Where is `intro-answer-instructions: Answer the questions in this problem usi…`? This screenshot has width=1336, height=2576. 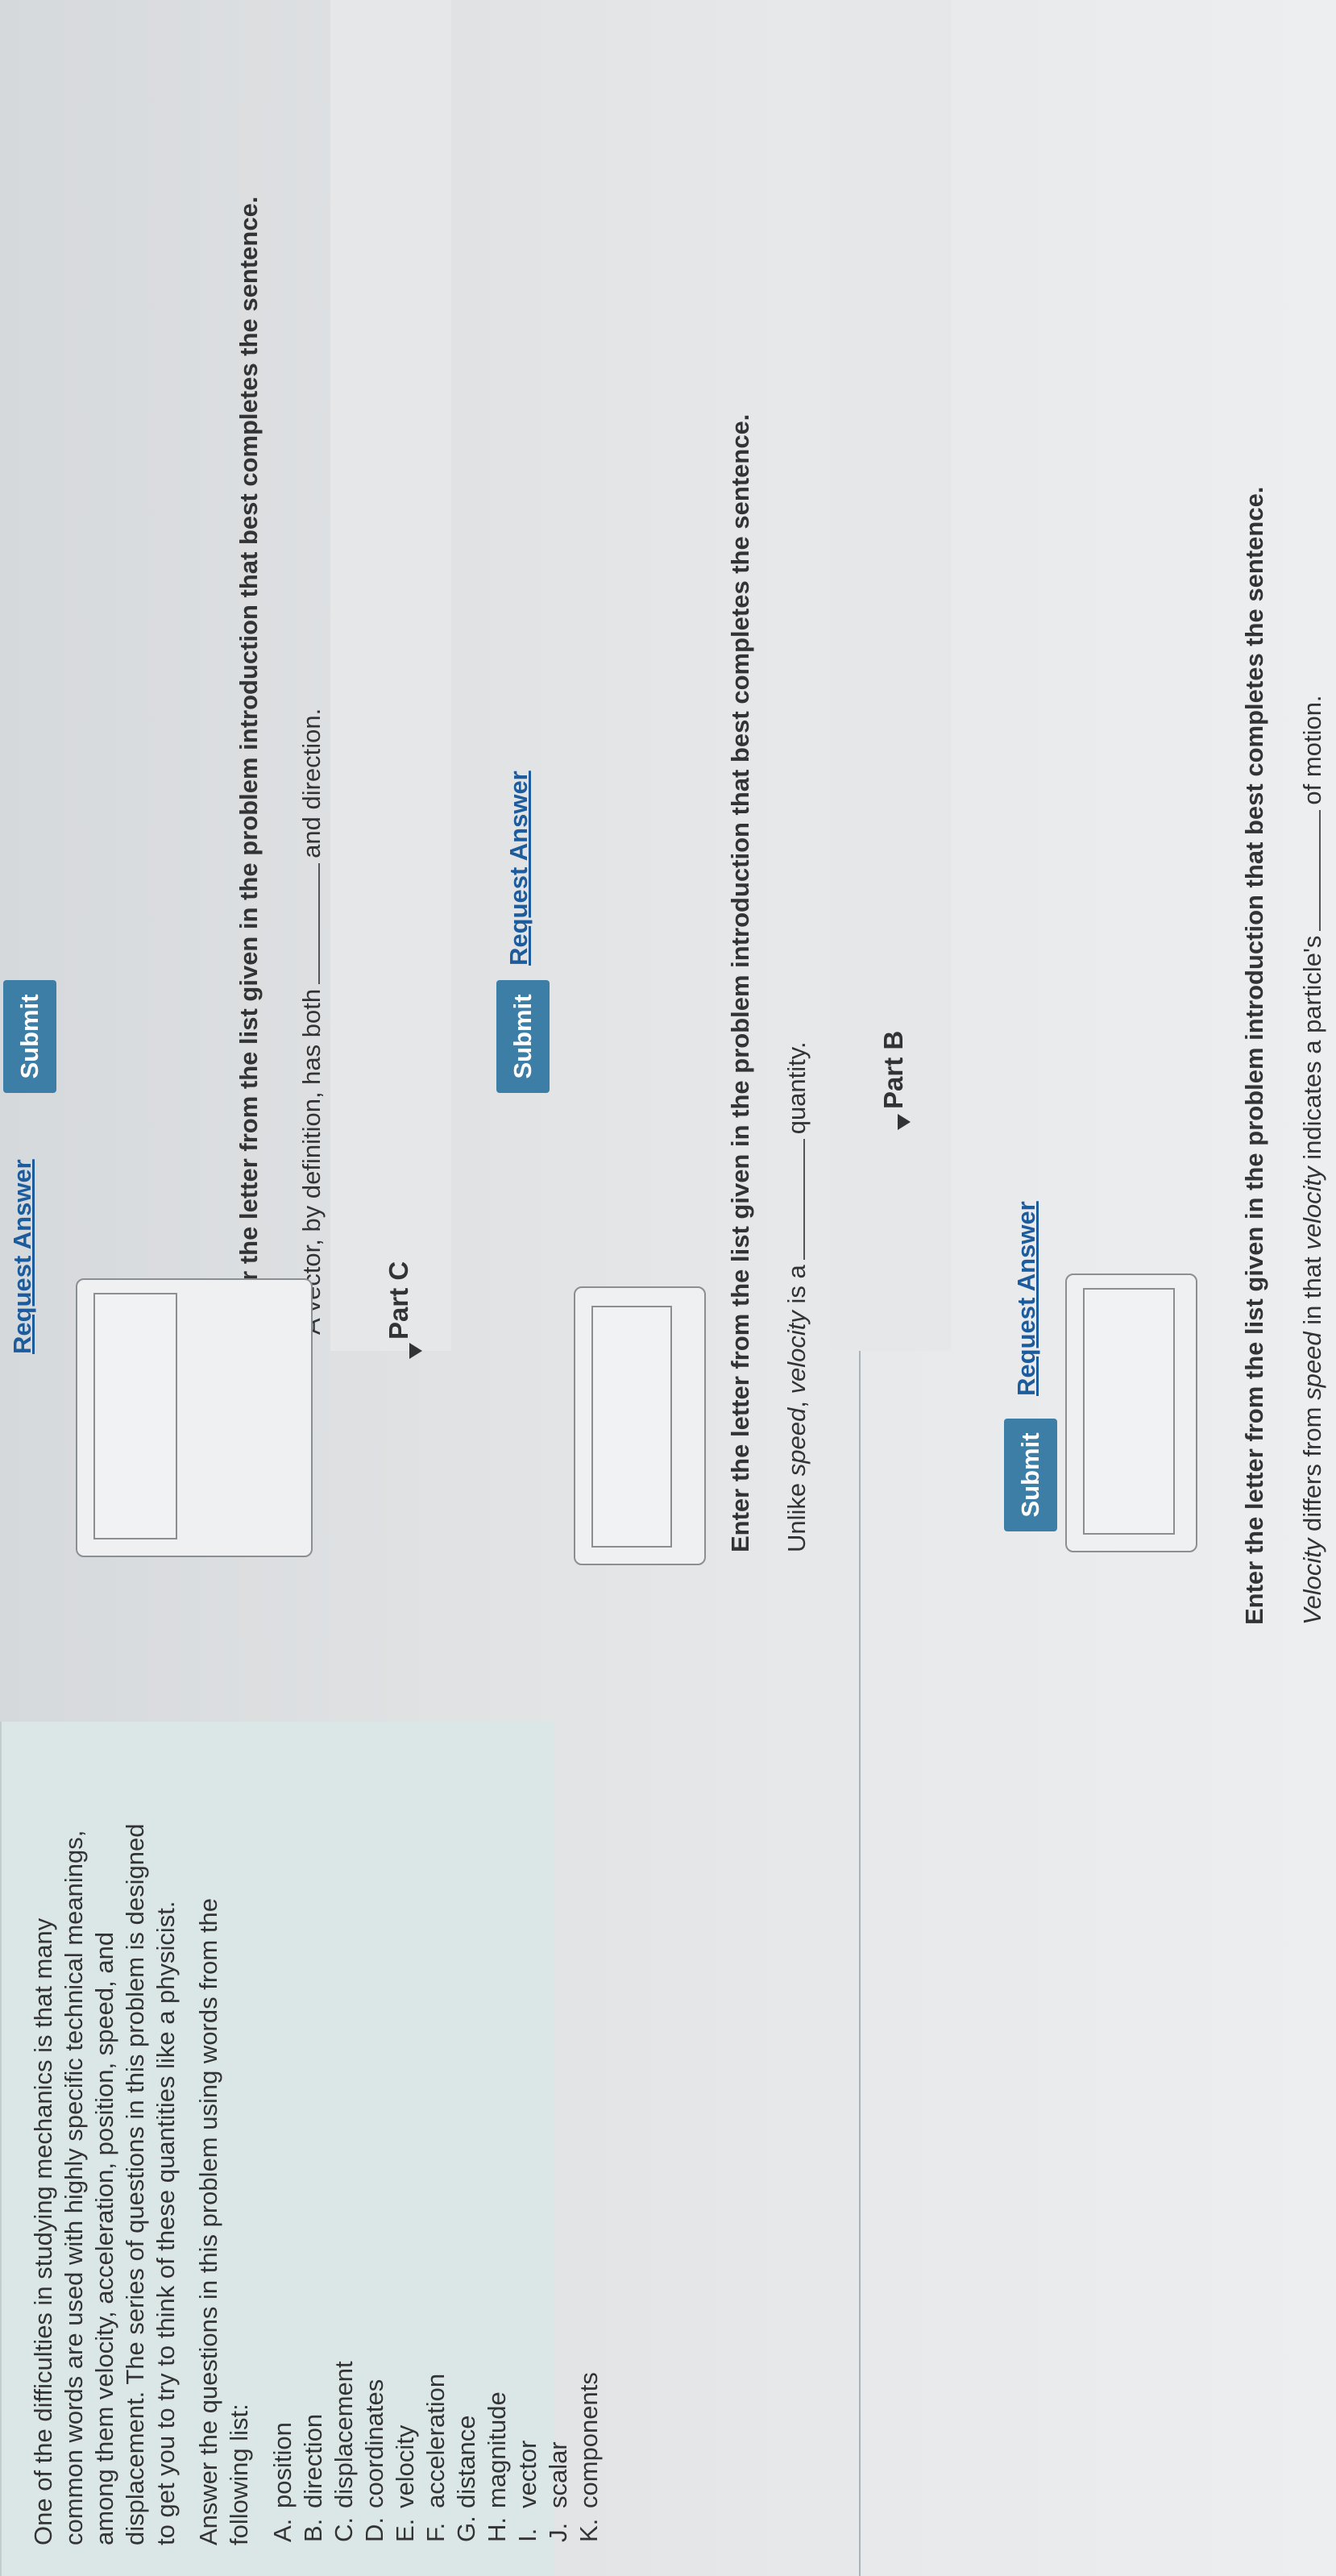
intro-answer-instructions: Answer the questions in this problem usi… is located at coordinates (224, 2142).